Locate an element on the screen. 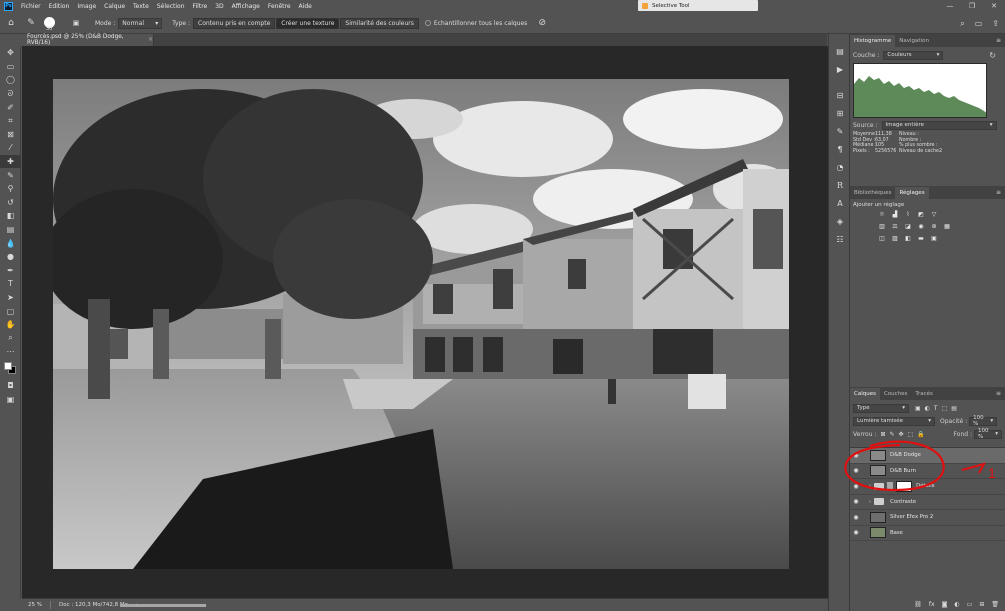 The height and width of the screenshot is (611, 1005). menu-aide: Aide is located at coordinates (305, 6).